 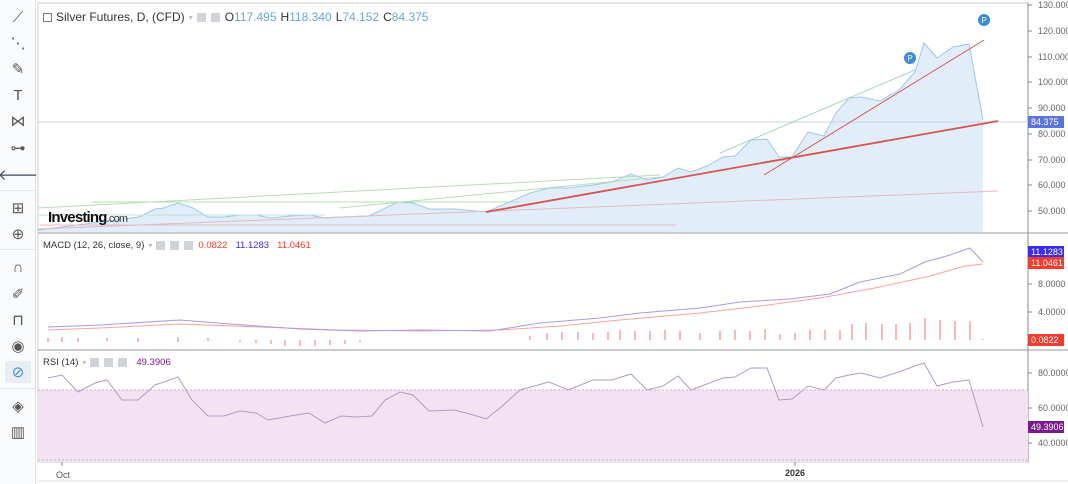 I want to click on price-tick: 60.000, so click(x=1052, y=185).